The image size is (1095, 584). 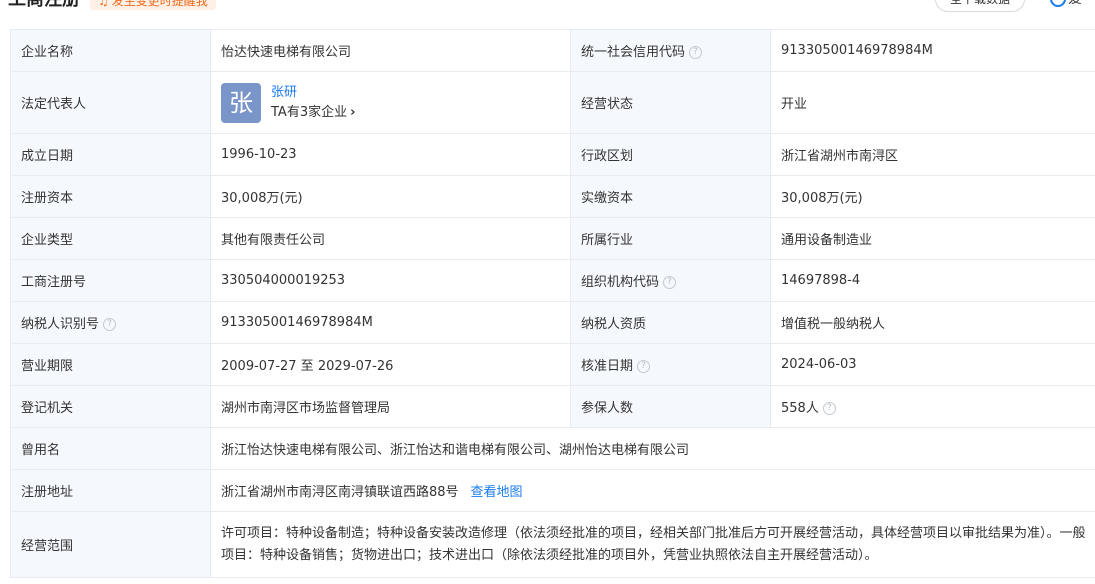 I want to click on label-company-name: 企业名称, so click(x=110, y=50).